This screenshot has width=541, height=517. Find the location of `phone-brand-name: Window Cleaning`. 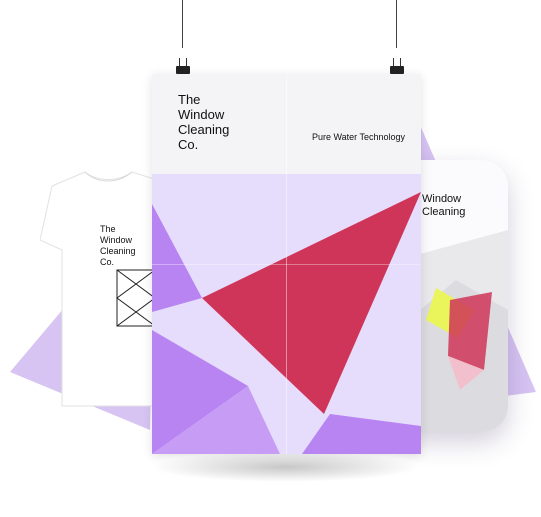

phone-brand-name: Window Cleaning is located at coordinates (444, 205).